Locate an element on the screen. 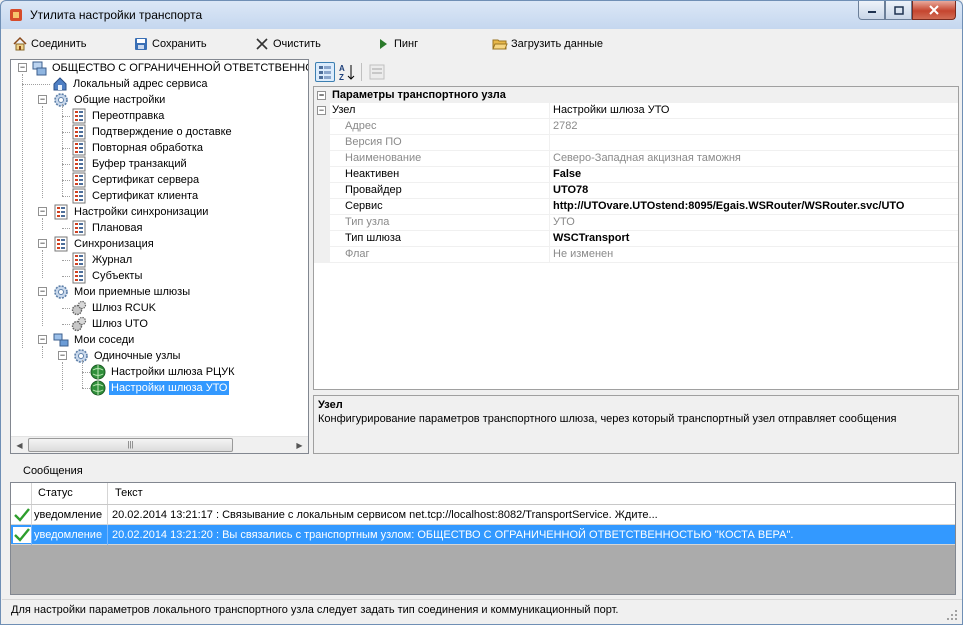 The width and height of the screenshot is (963, 625). tree-horizontal-scrollbar: ◀ ||| ▶ is located at coordinates (159, 444).